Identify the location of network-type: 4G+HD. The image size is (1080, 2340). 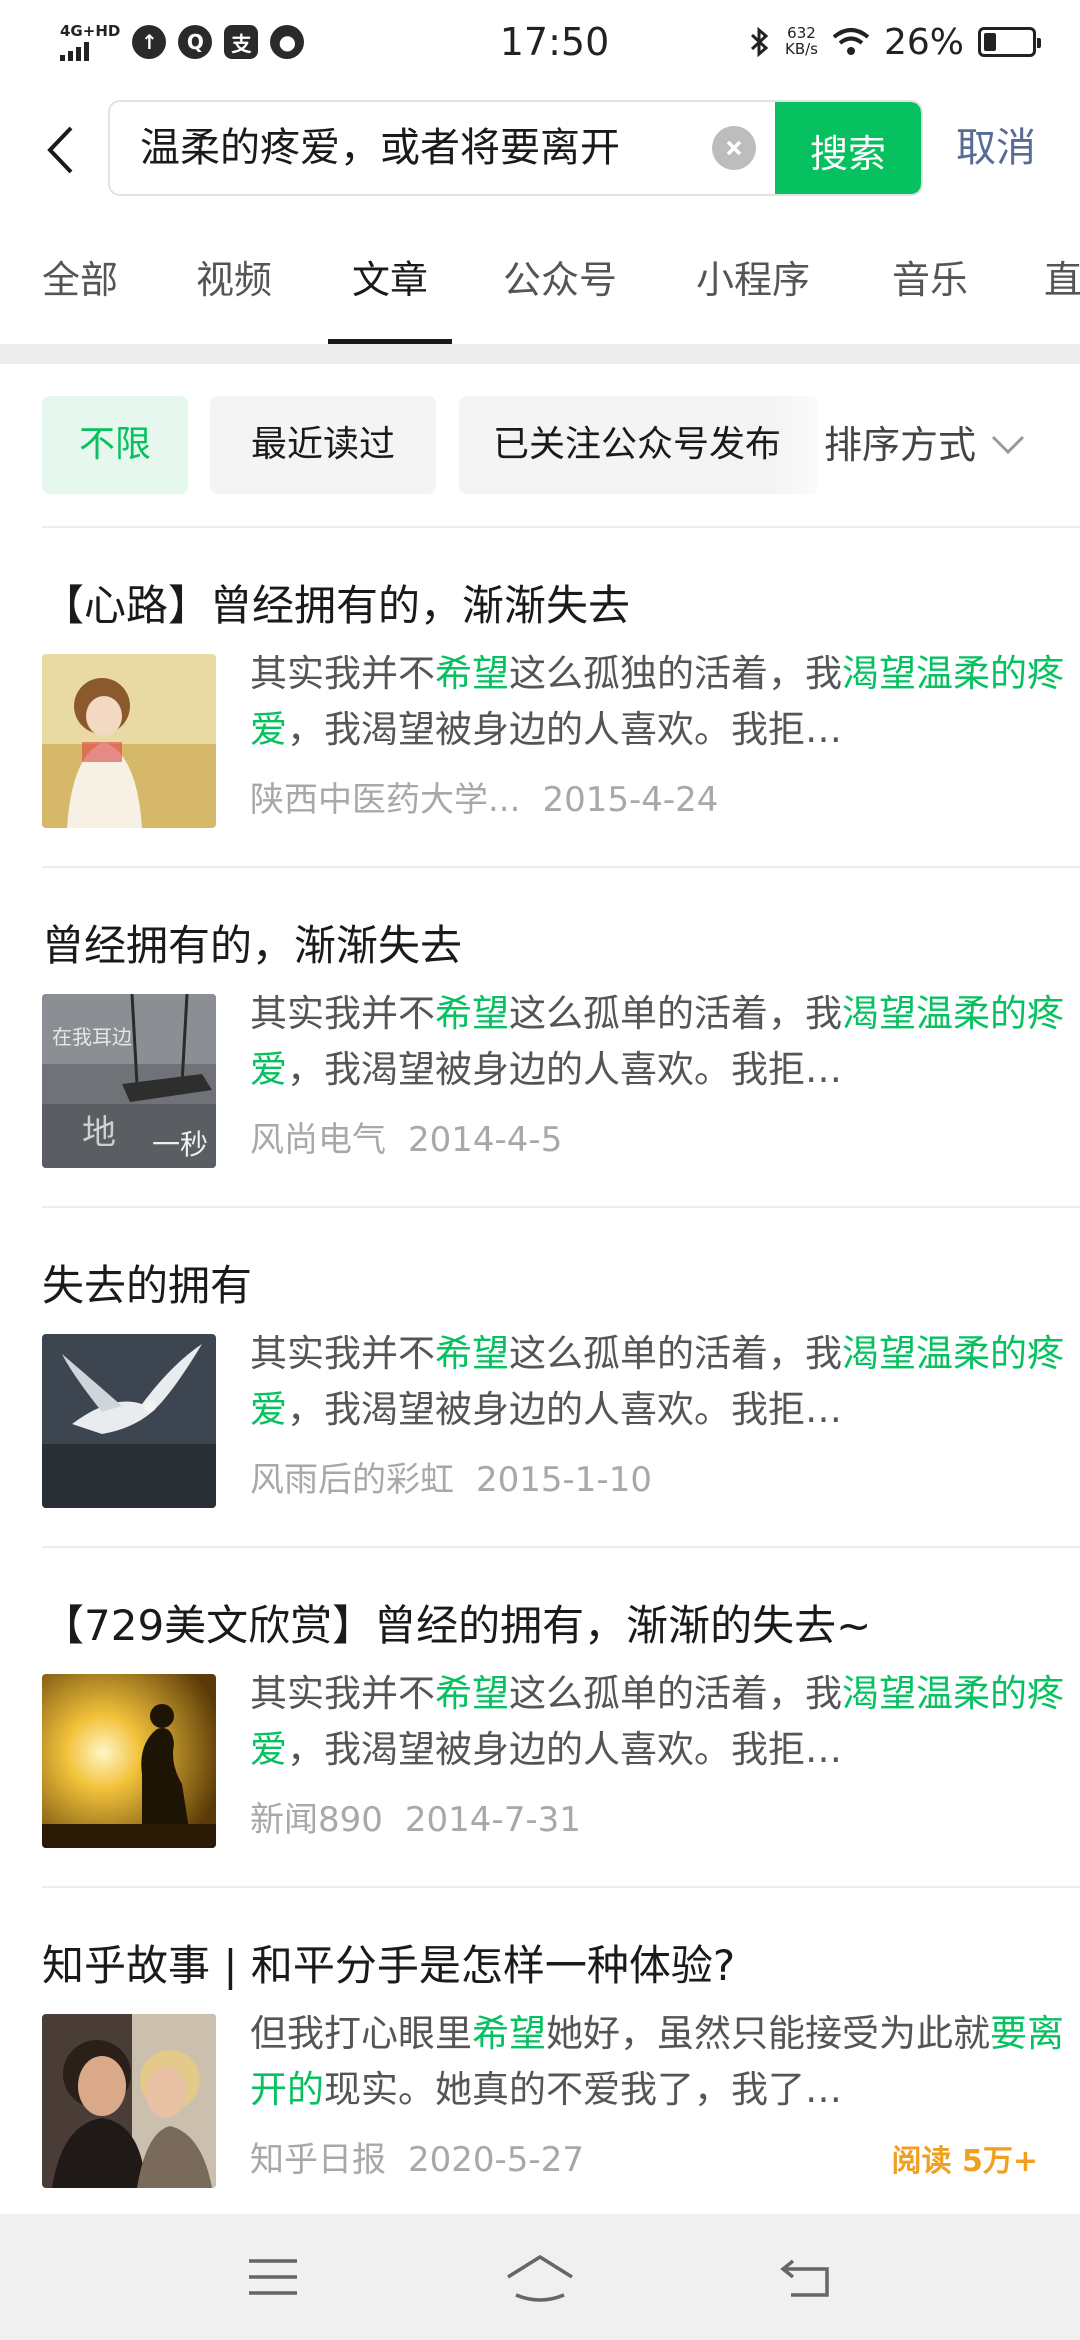
(90, 30).